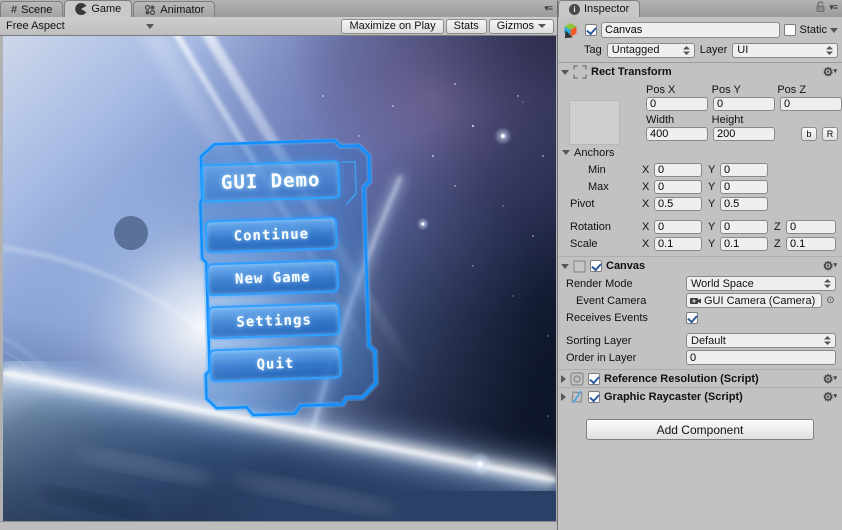  What do you see at coordinates (811, 226) in the screenshot?
I see `rotation-z-field` at bounding box center [811, 226].